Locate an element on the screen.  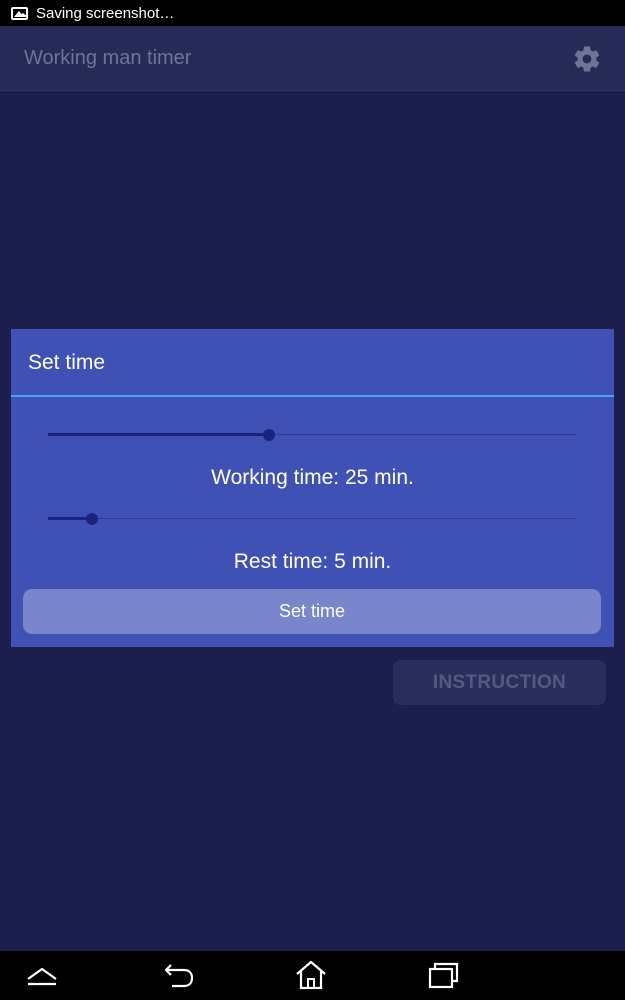
recent-apps-icon is located at coordinates (443, 975).